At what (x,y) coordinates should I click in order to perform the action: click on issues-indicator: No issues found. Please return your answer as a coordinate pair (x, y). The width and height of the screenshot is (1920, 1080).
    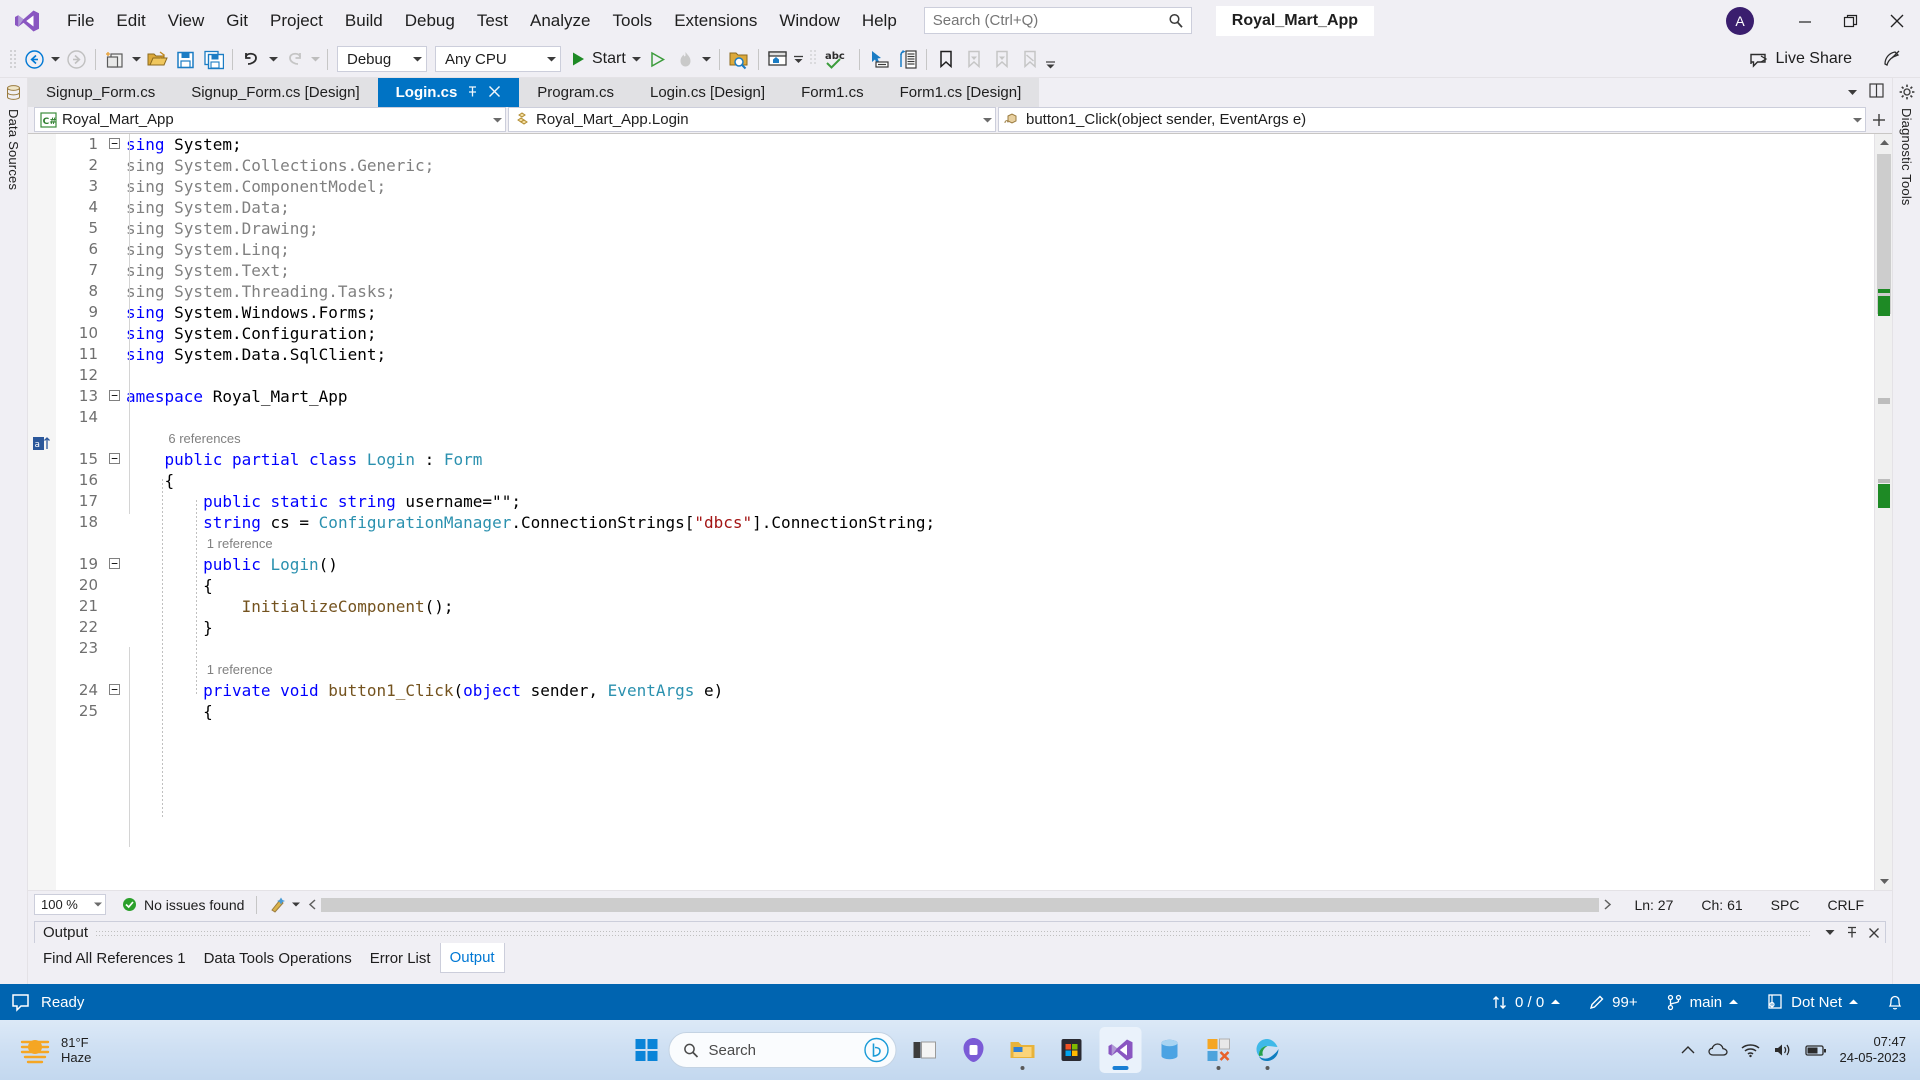
    Looking at the image, I should click on (183, 905).